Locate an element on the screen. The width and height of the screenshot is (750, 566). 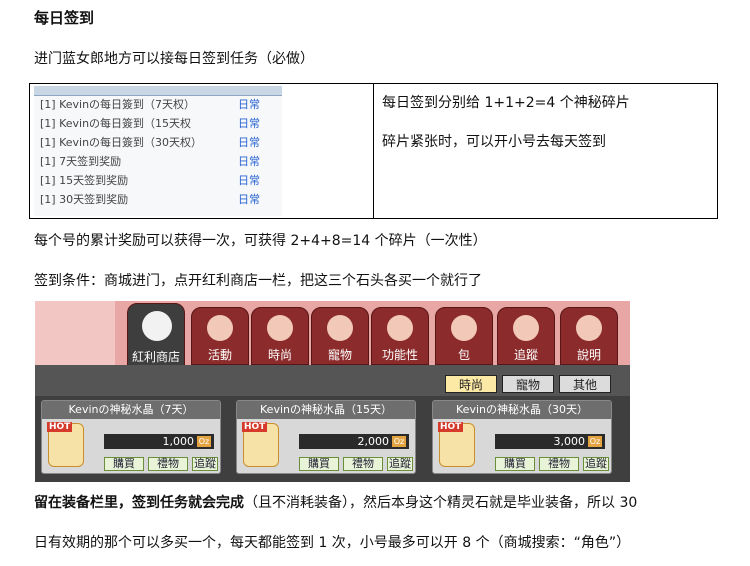
shop-item-card: Kevinの神秘水晶（15天） HOT 2,000 Oz 購買 禮物 追蹤 is located at coordinates (326, 437).